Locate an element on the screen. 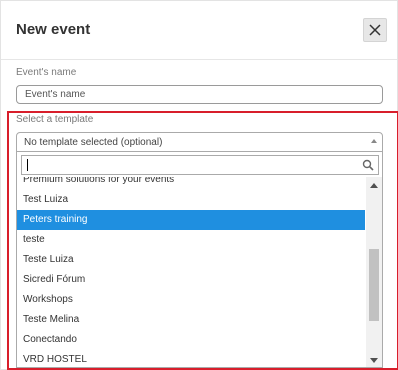  scrollbar-thumb is located at coordinates (374, 285).